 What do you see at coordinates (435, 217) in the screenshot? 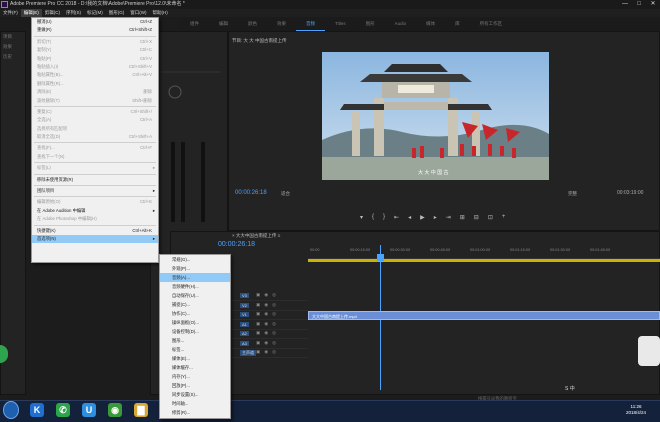
I see `step-forward-icon: ▸` at bounding box center [435, 217].